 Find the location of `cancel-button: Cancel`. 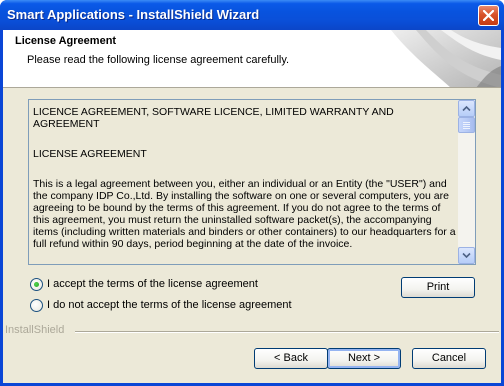

cancel-button: Cancel is located at coordinates (449, 358).